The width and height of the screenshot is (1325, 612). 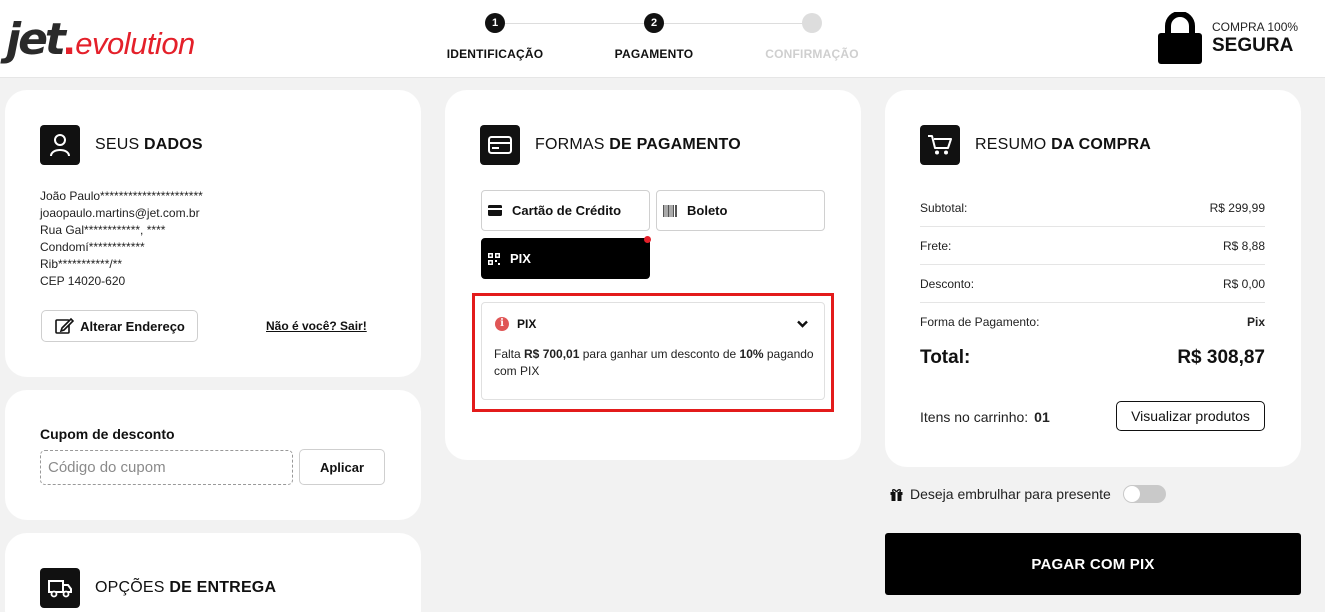 I want to click on jet-evolution-logo: jet. evolution, so click(x=100, y=39).